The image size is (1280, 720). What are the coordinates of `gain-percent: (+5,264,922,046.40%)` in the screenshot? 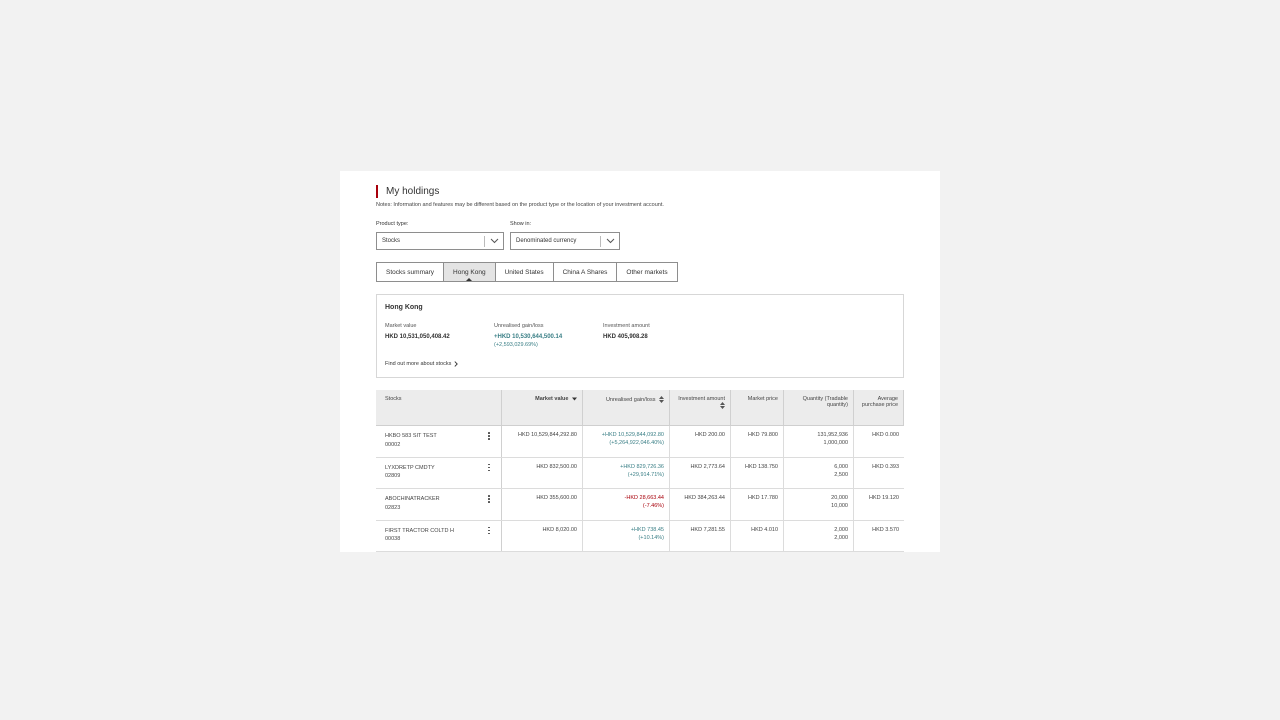 It's located at (636, 443).